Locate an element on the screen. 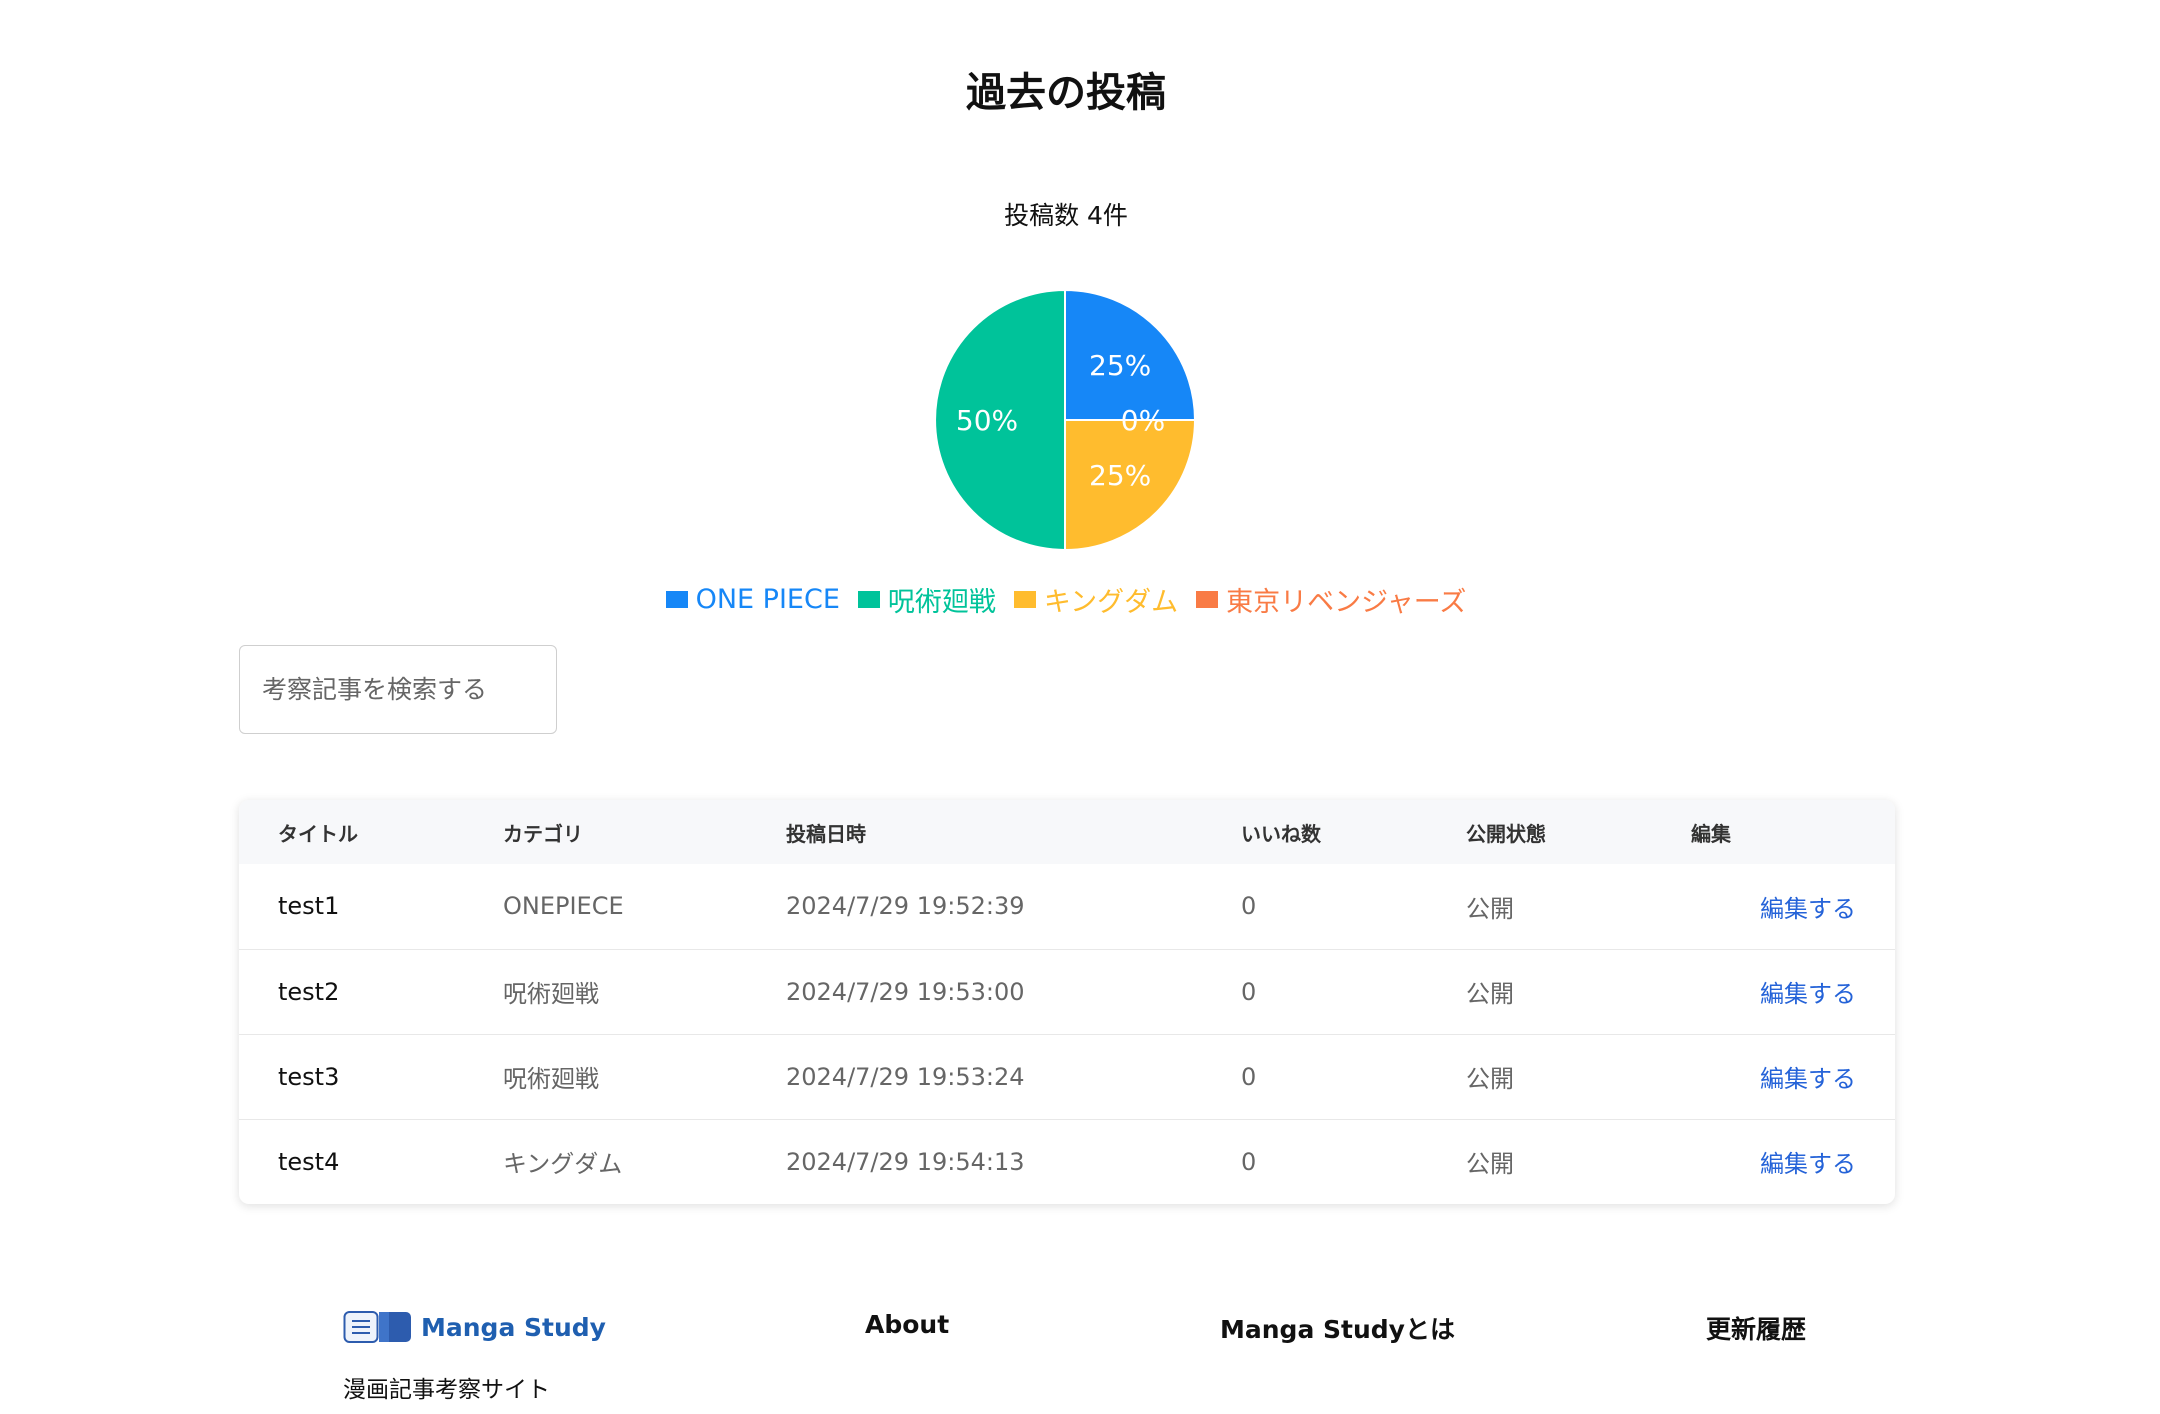 The height and width of the screenshot is (1414, 2160). legend-label: 呪術廻戦 is located at coordinates (941, 602).